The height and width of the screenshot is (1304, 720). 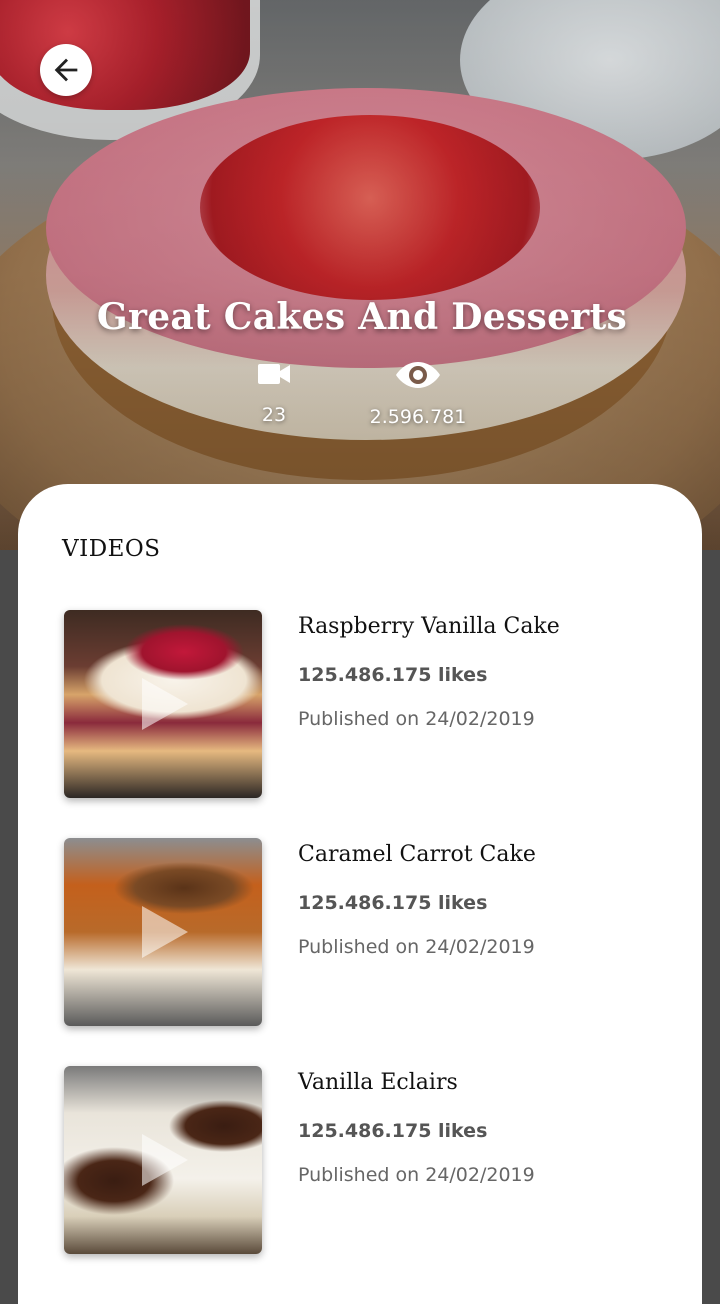 I want to click on view-count: 2.596.781, so click(x=418, y=417).